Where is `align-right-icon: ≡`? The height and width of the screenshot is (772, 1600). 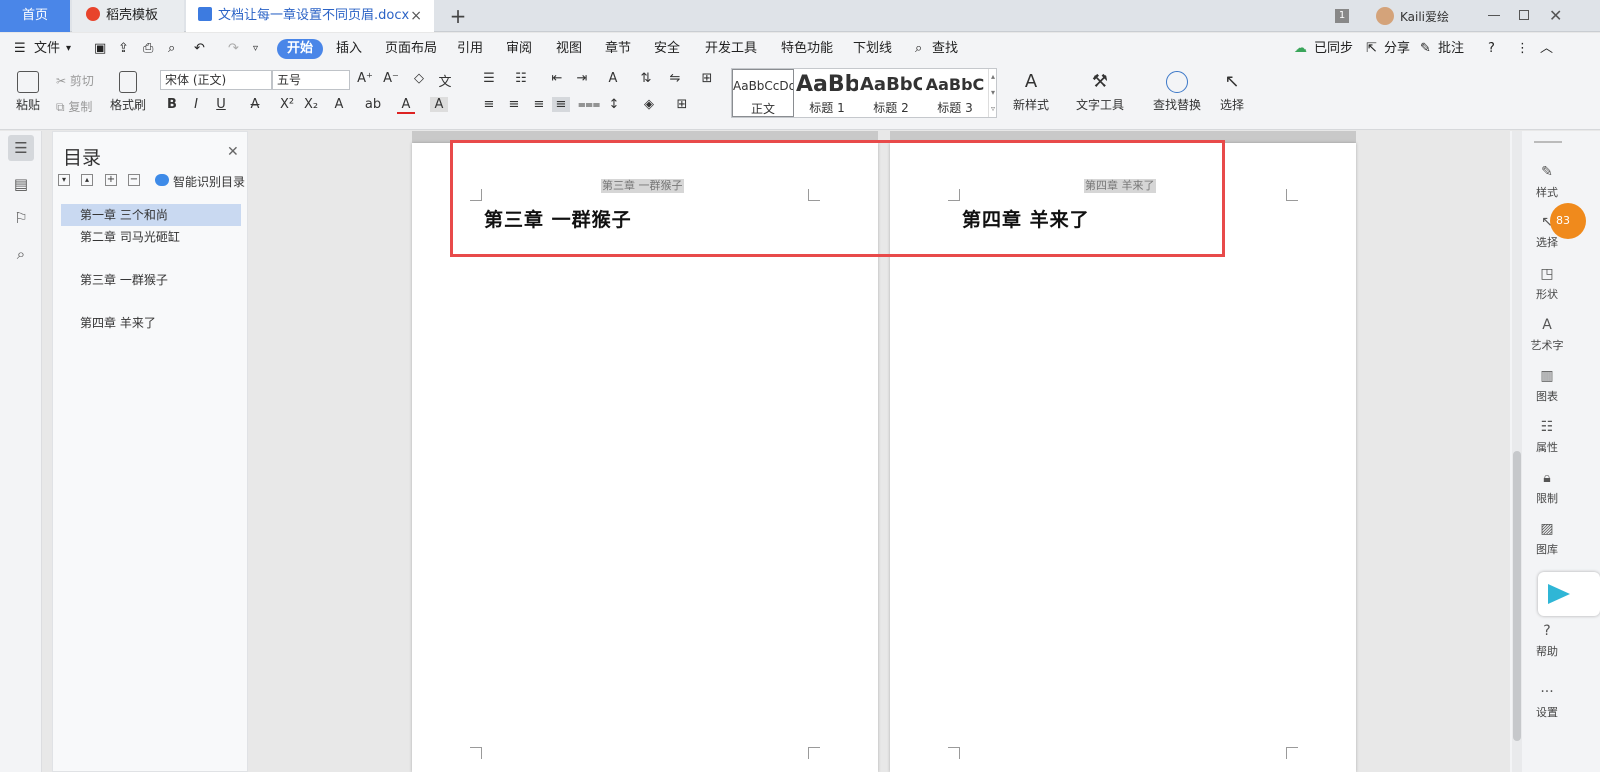
align-right-icon: ≡ is located at coordinates (539, 104).